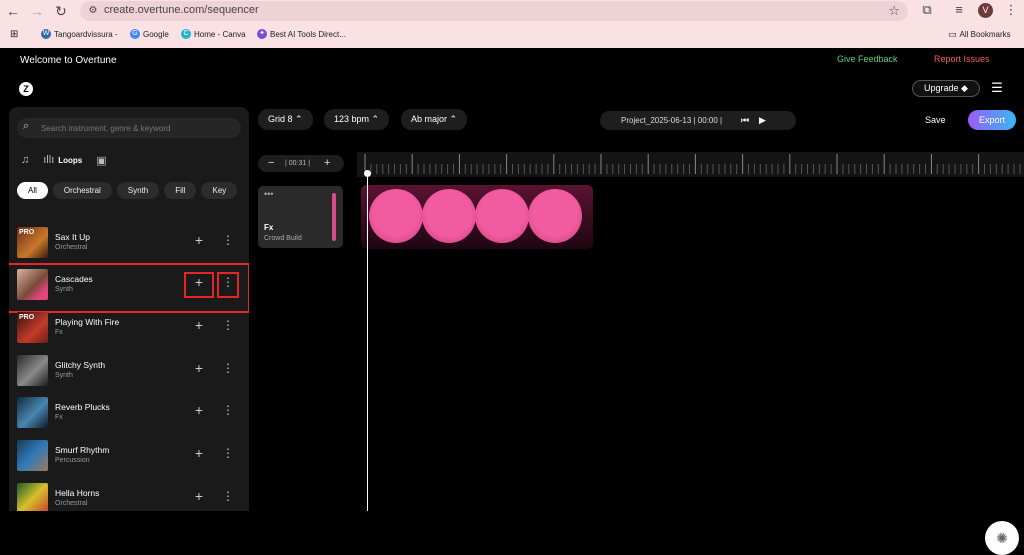  I want to click on reload-icon: ↻, so click(61, 11).